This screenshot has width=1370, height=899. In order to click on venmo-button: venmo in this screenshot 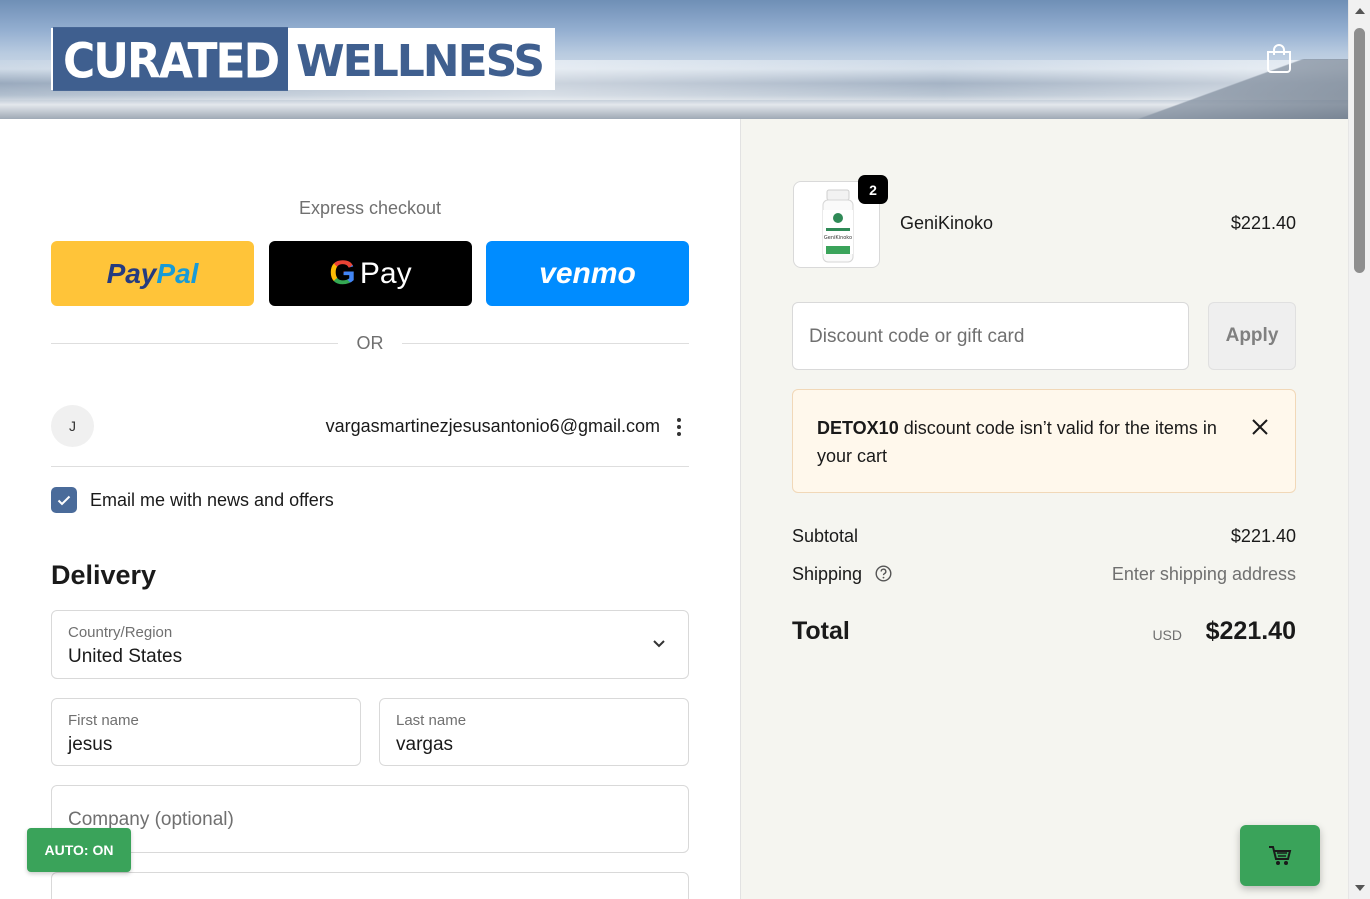, I will do `click(587, 273)`.